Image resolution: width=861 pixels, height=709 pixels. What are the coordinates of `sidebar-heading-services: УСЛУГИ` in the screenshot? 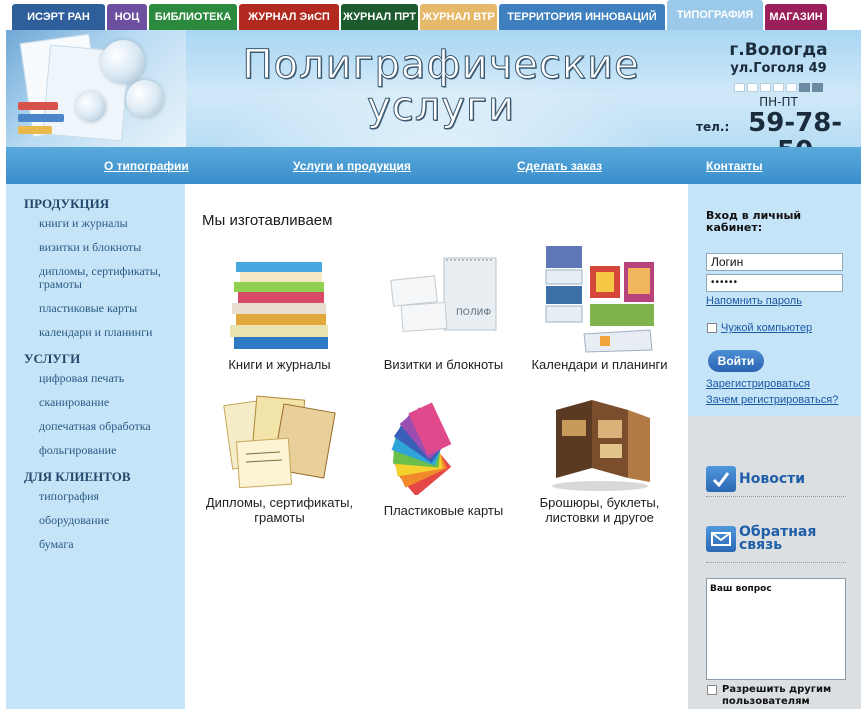 It's located at (52, 358).